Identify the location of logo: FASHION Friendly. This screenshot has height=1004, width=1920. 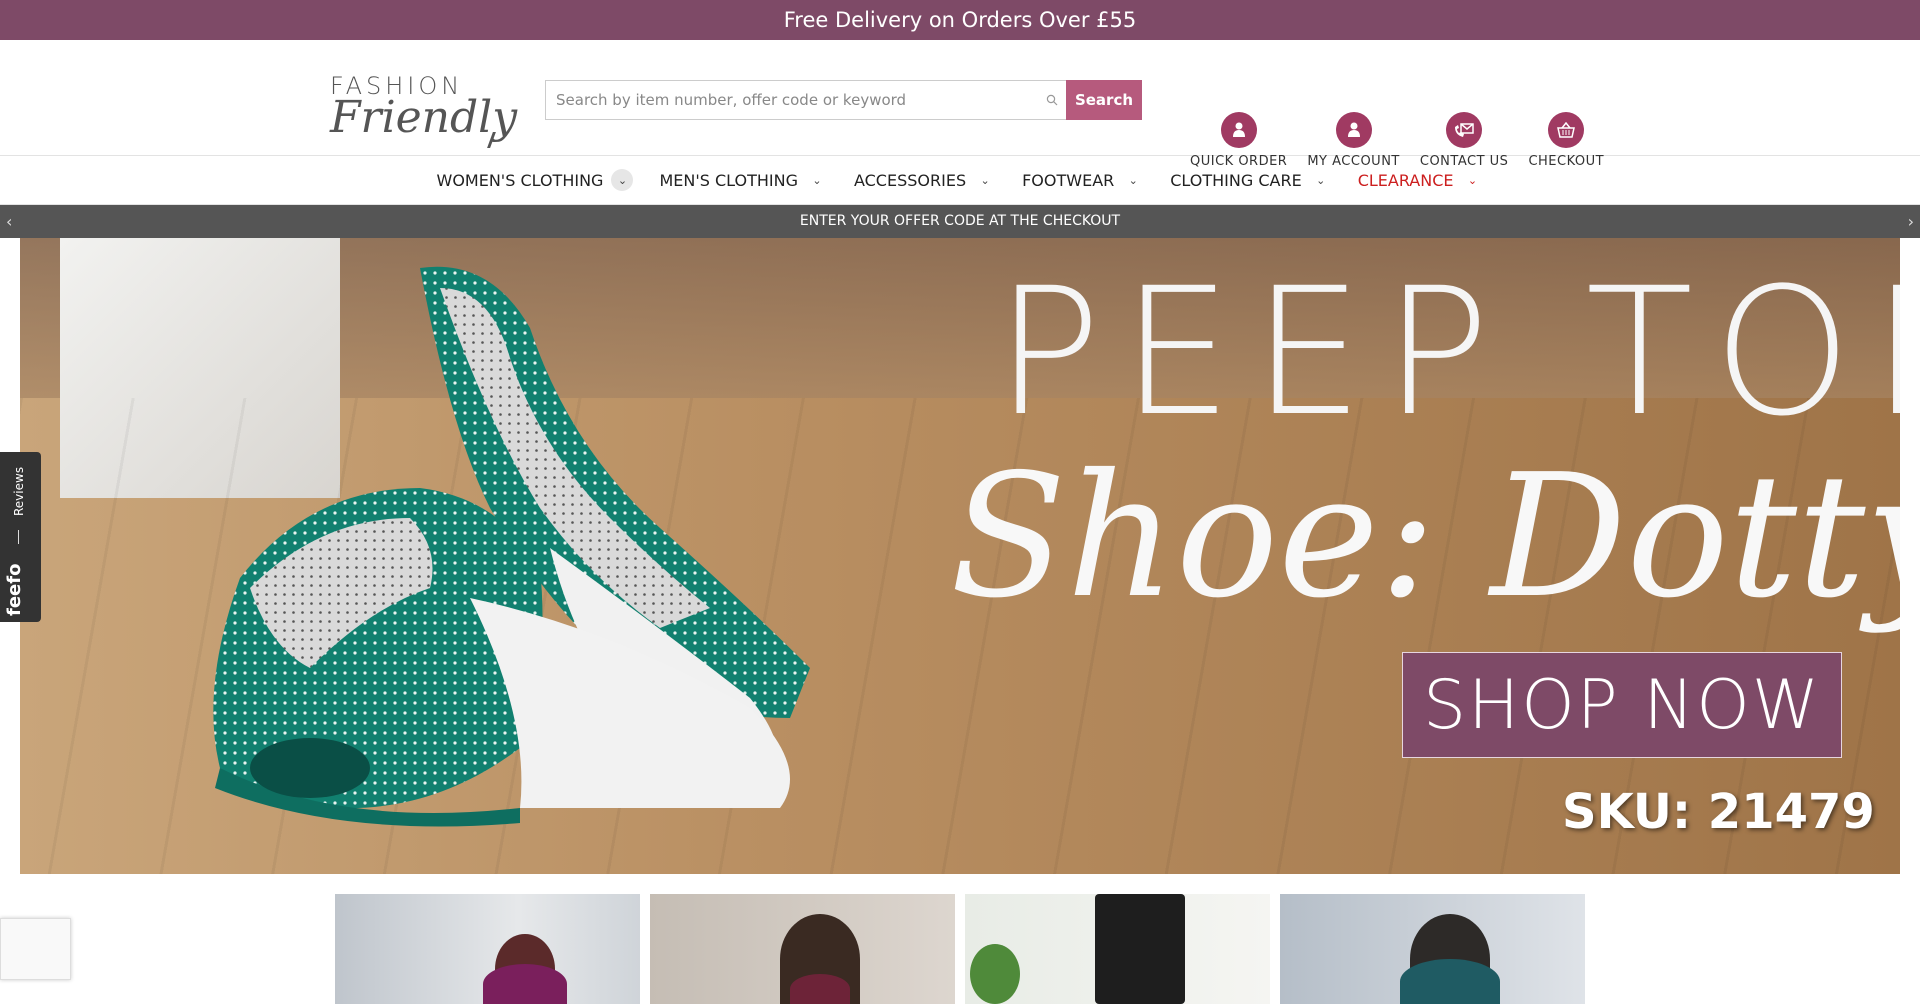
(424, 110).